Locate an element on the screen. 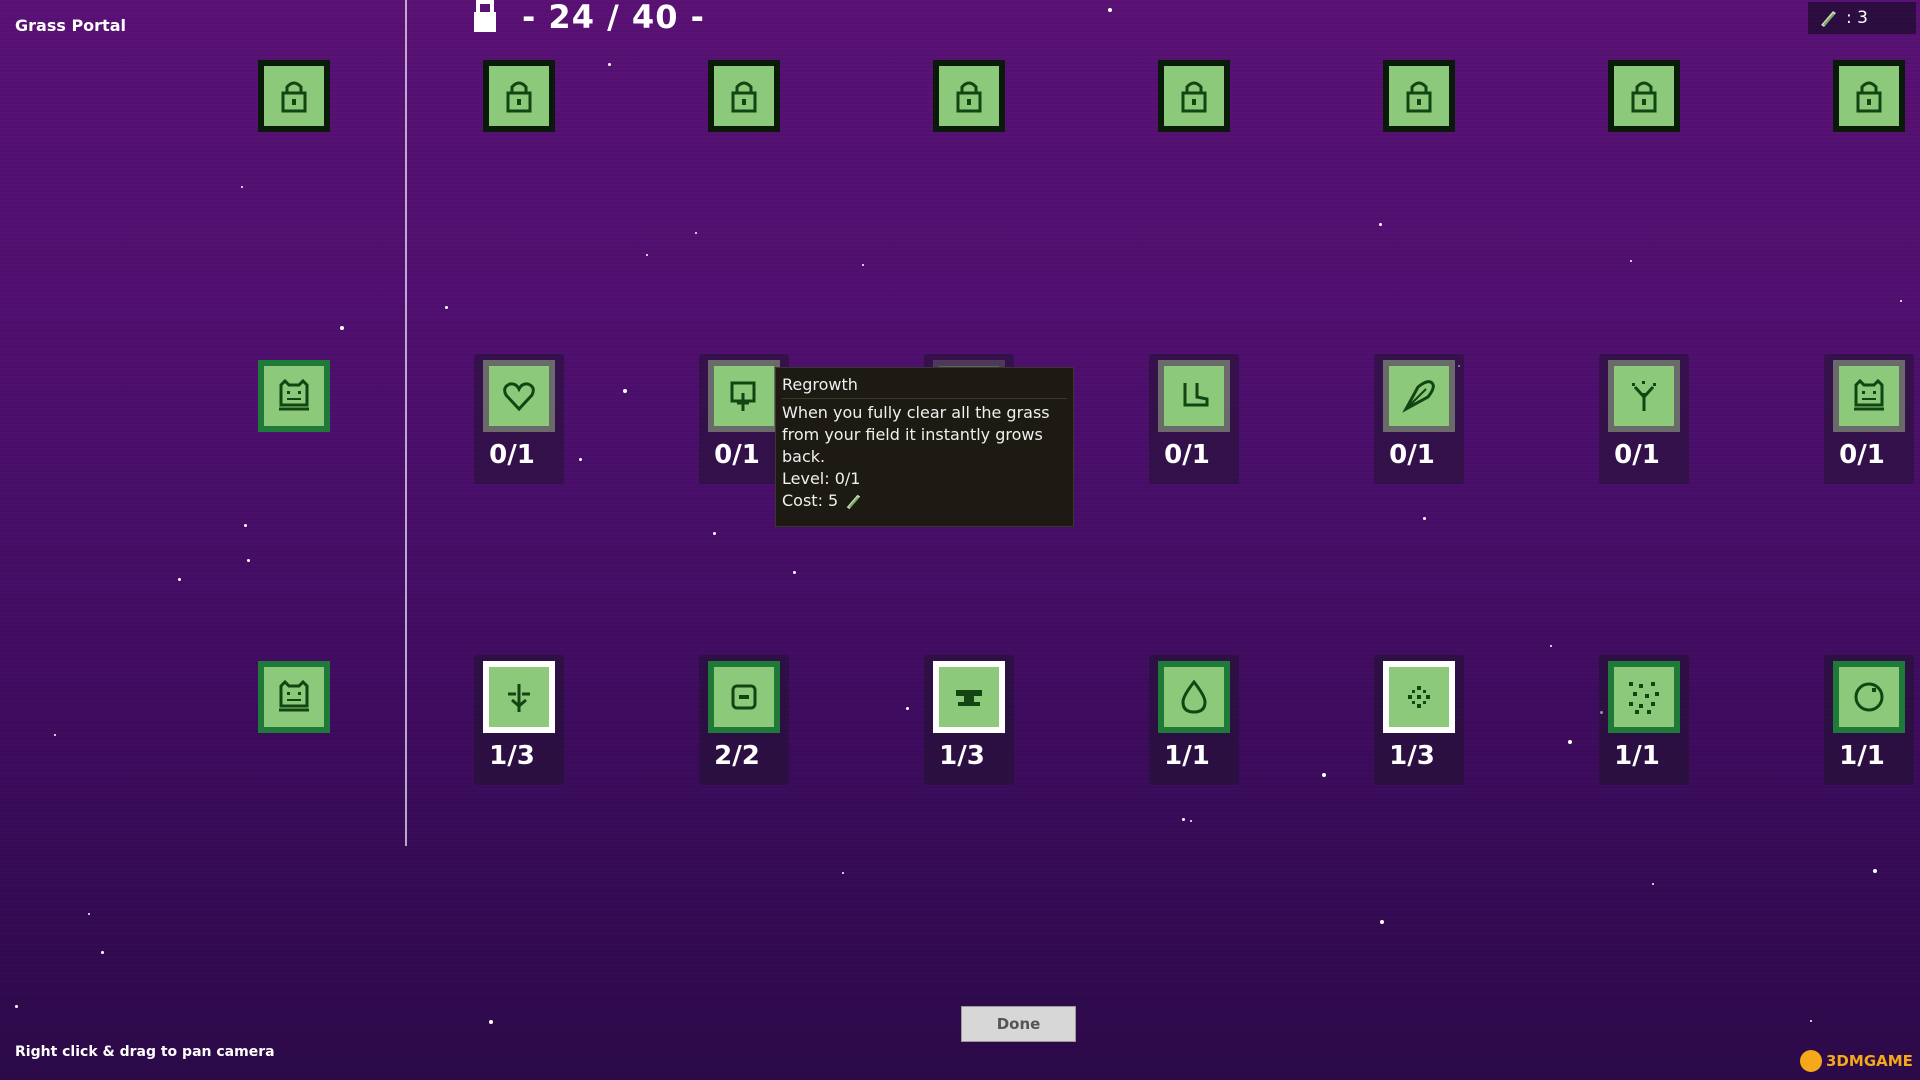 This screenshot has width=1920, height=1080. anvil-upgrade-node is located at coordinates (969, 697).